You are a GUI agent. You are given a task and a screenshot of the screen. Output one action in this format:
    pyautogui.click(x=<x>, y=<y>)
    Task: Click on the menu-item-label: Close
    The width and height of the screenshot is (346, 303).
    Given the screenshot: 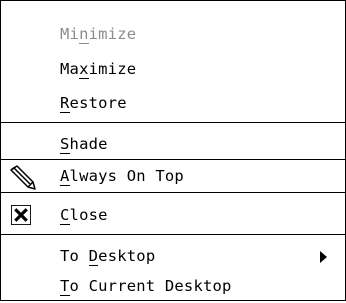 What is the action you would take?
    pyautogui.click(x=84, y=215)
    